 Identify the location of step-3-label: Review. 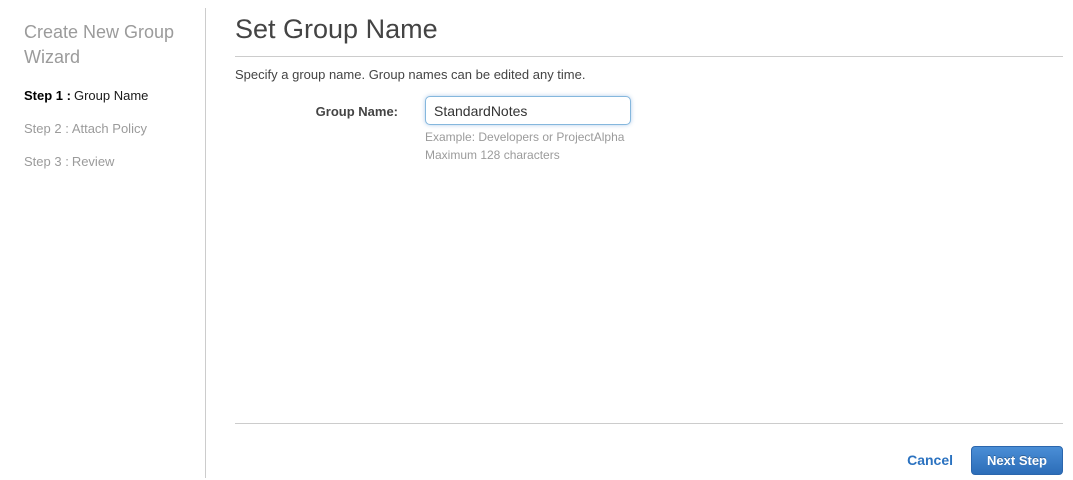
(93, 161).